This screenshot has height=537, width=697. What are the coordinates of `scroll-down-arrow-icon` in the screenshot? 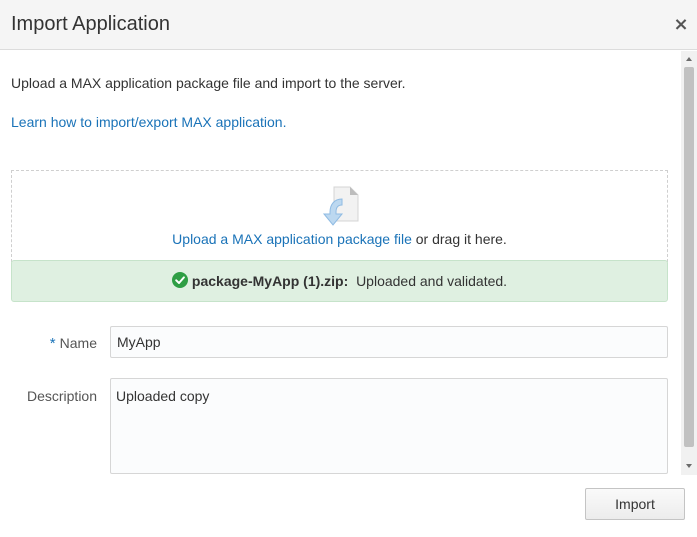 It's located at (689, 466).